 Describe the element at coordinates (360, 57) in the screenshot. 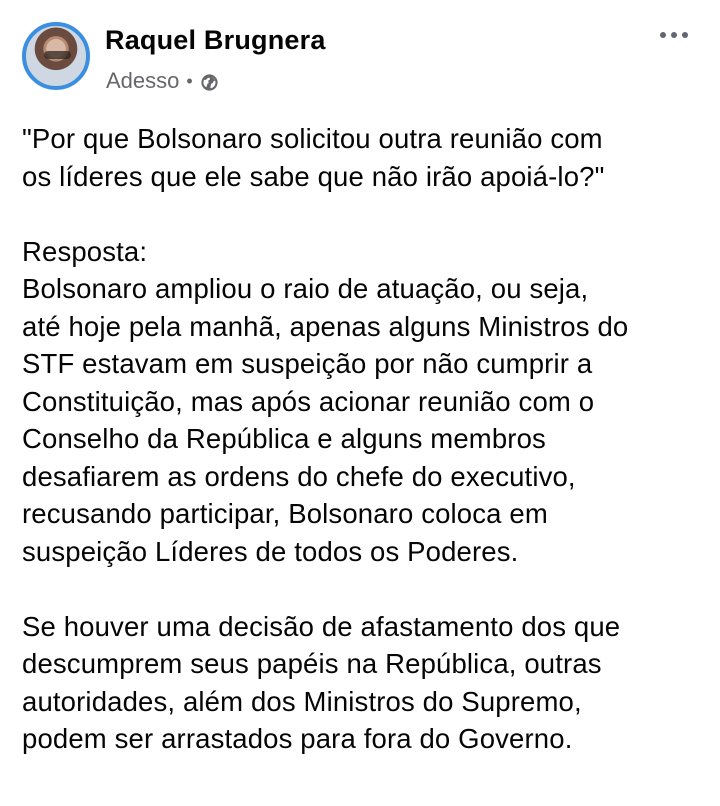

I see `post-header: Raquel Brugnera Adesso •` at that location.